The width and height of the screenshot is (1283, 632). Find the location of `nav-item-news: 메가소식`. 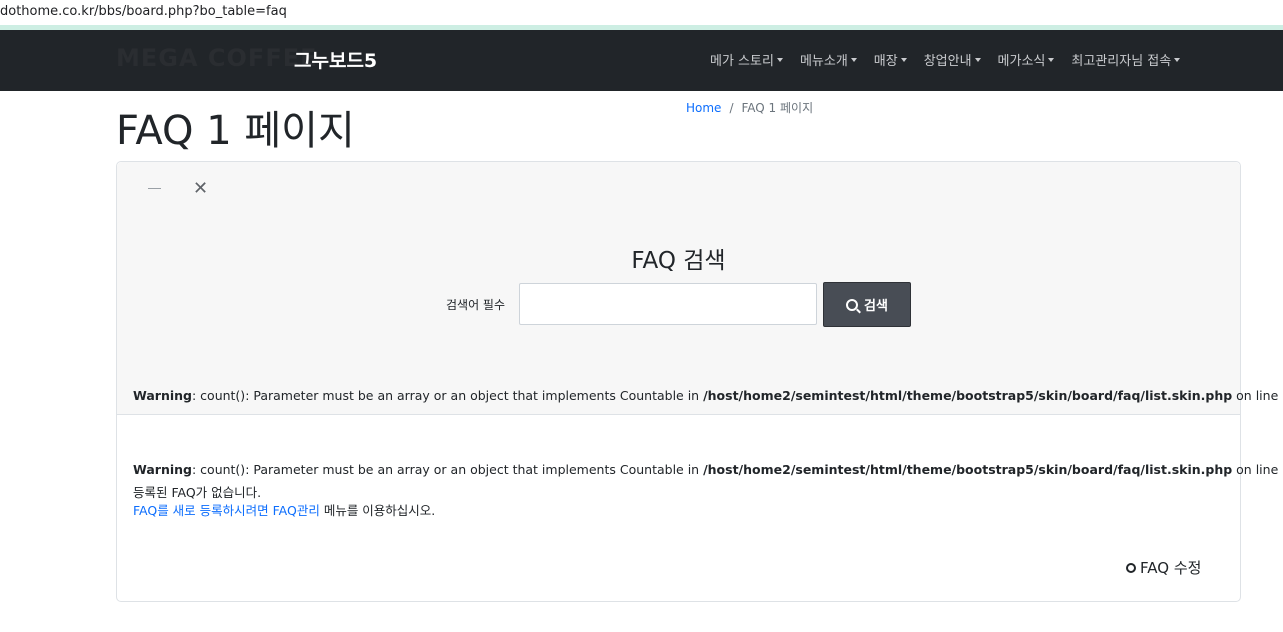

nav-item-news: 메가소식 is located at coordinates (1026, 59).